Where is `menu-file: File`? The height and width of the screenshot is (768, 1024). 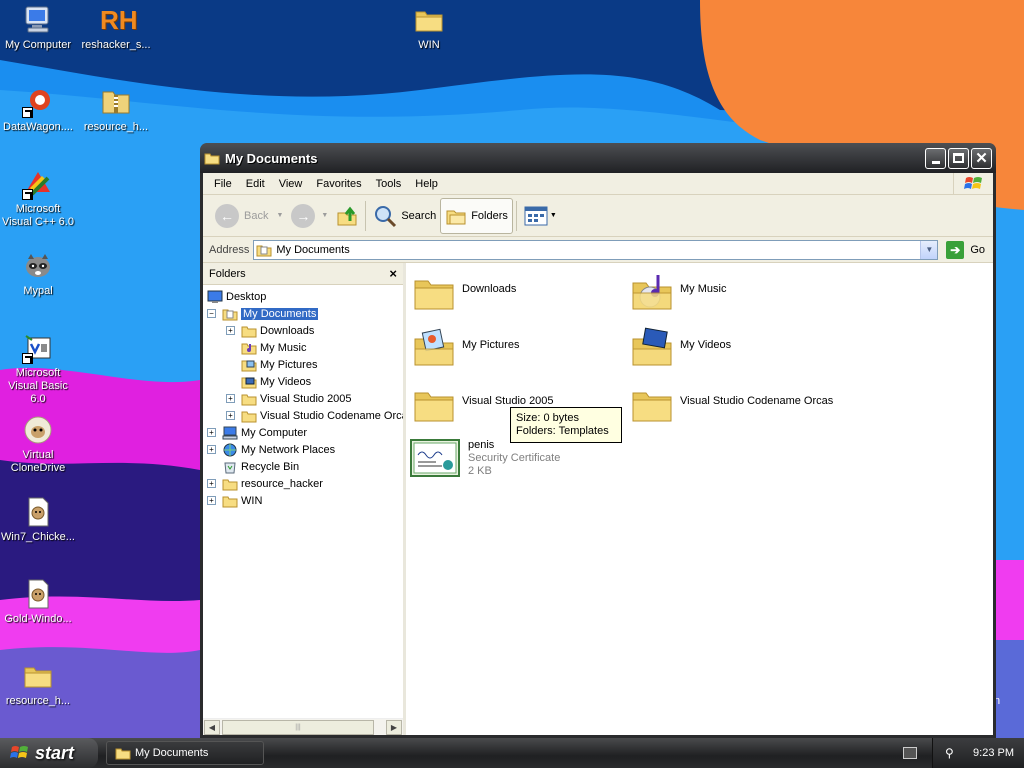
menu-file: File is located at coordinates (223, 184).